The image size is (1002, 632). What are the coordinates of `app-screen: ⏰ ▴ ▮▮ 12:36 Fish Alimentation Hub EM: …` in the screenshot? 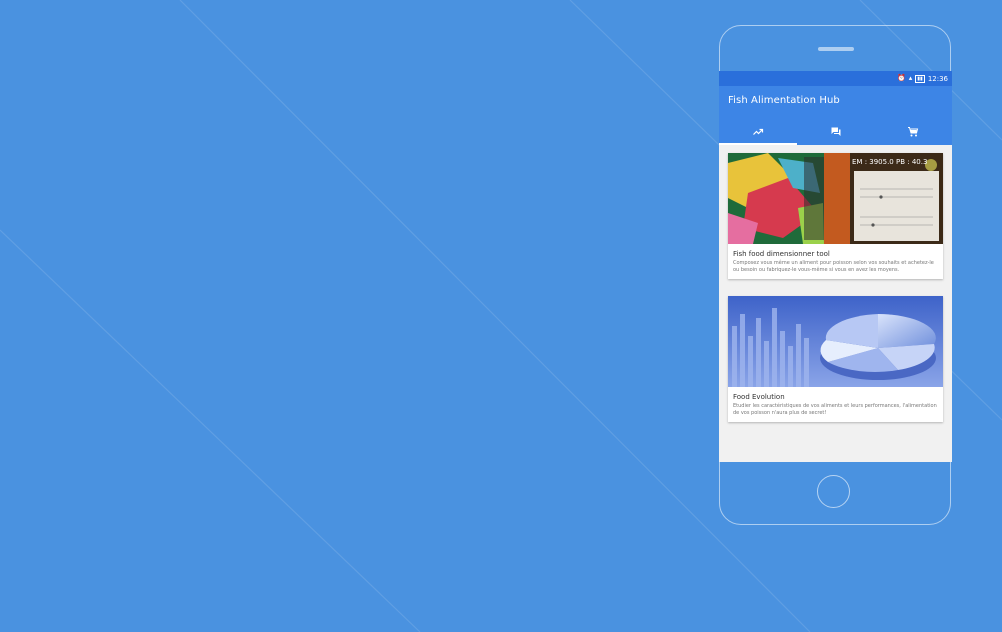 It's located at (835, 266).